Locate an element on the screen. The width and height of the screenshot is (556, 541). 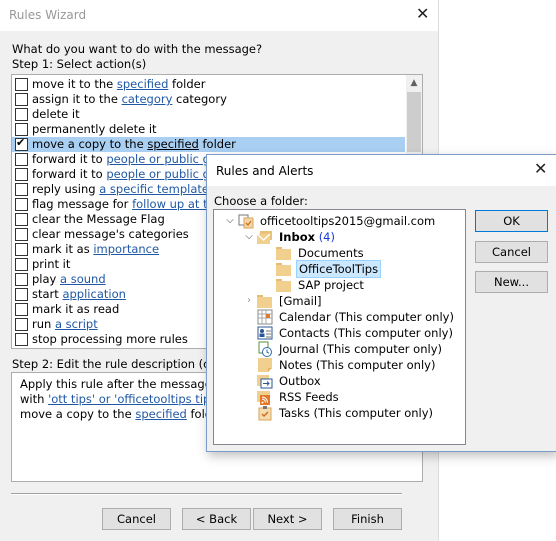
action-label: stop processing more rules is located at coordinates (110, 339).